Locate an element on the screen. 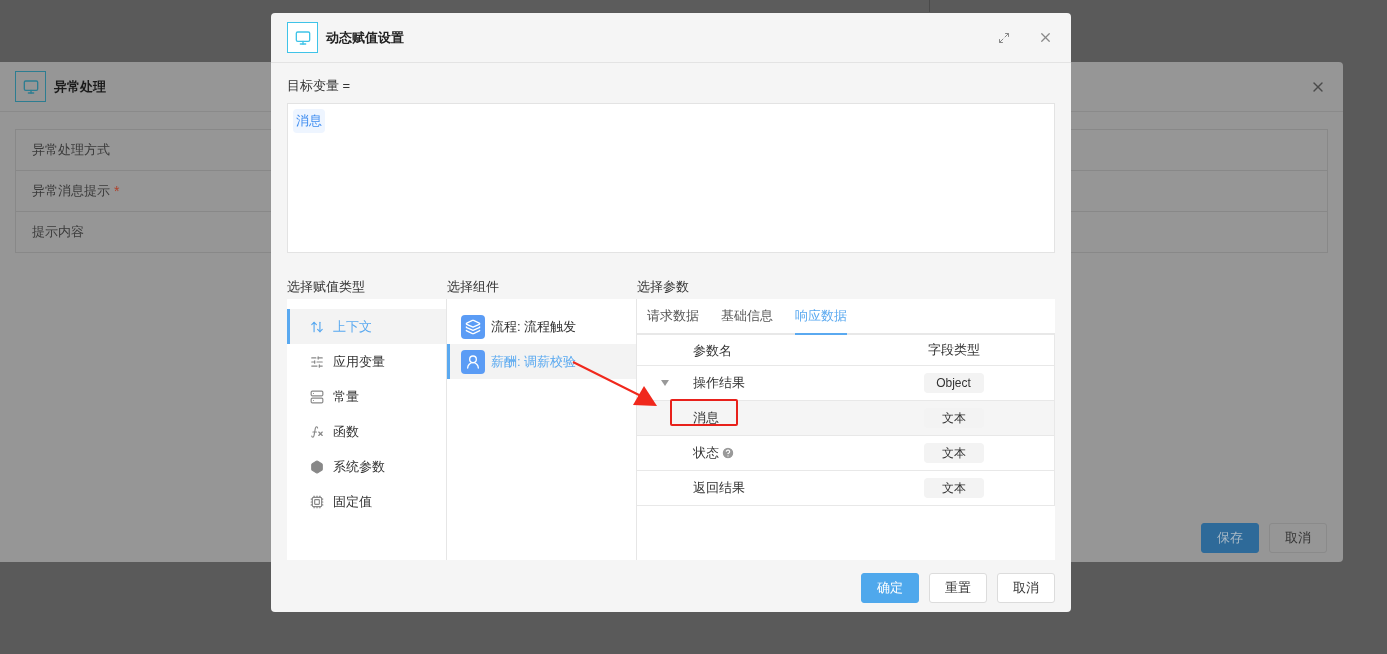 This screenshot has width=1387, height=654. type-item: 应用变量 is located at coordinates (366, 361).